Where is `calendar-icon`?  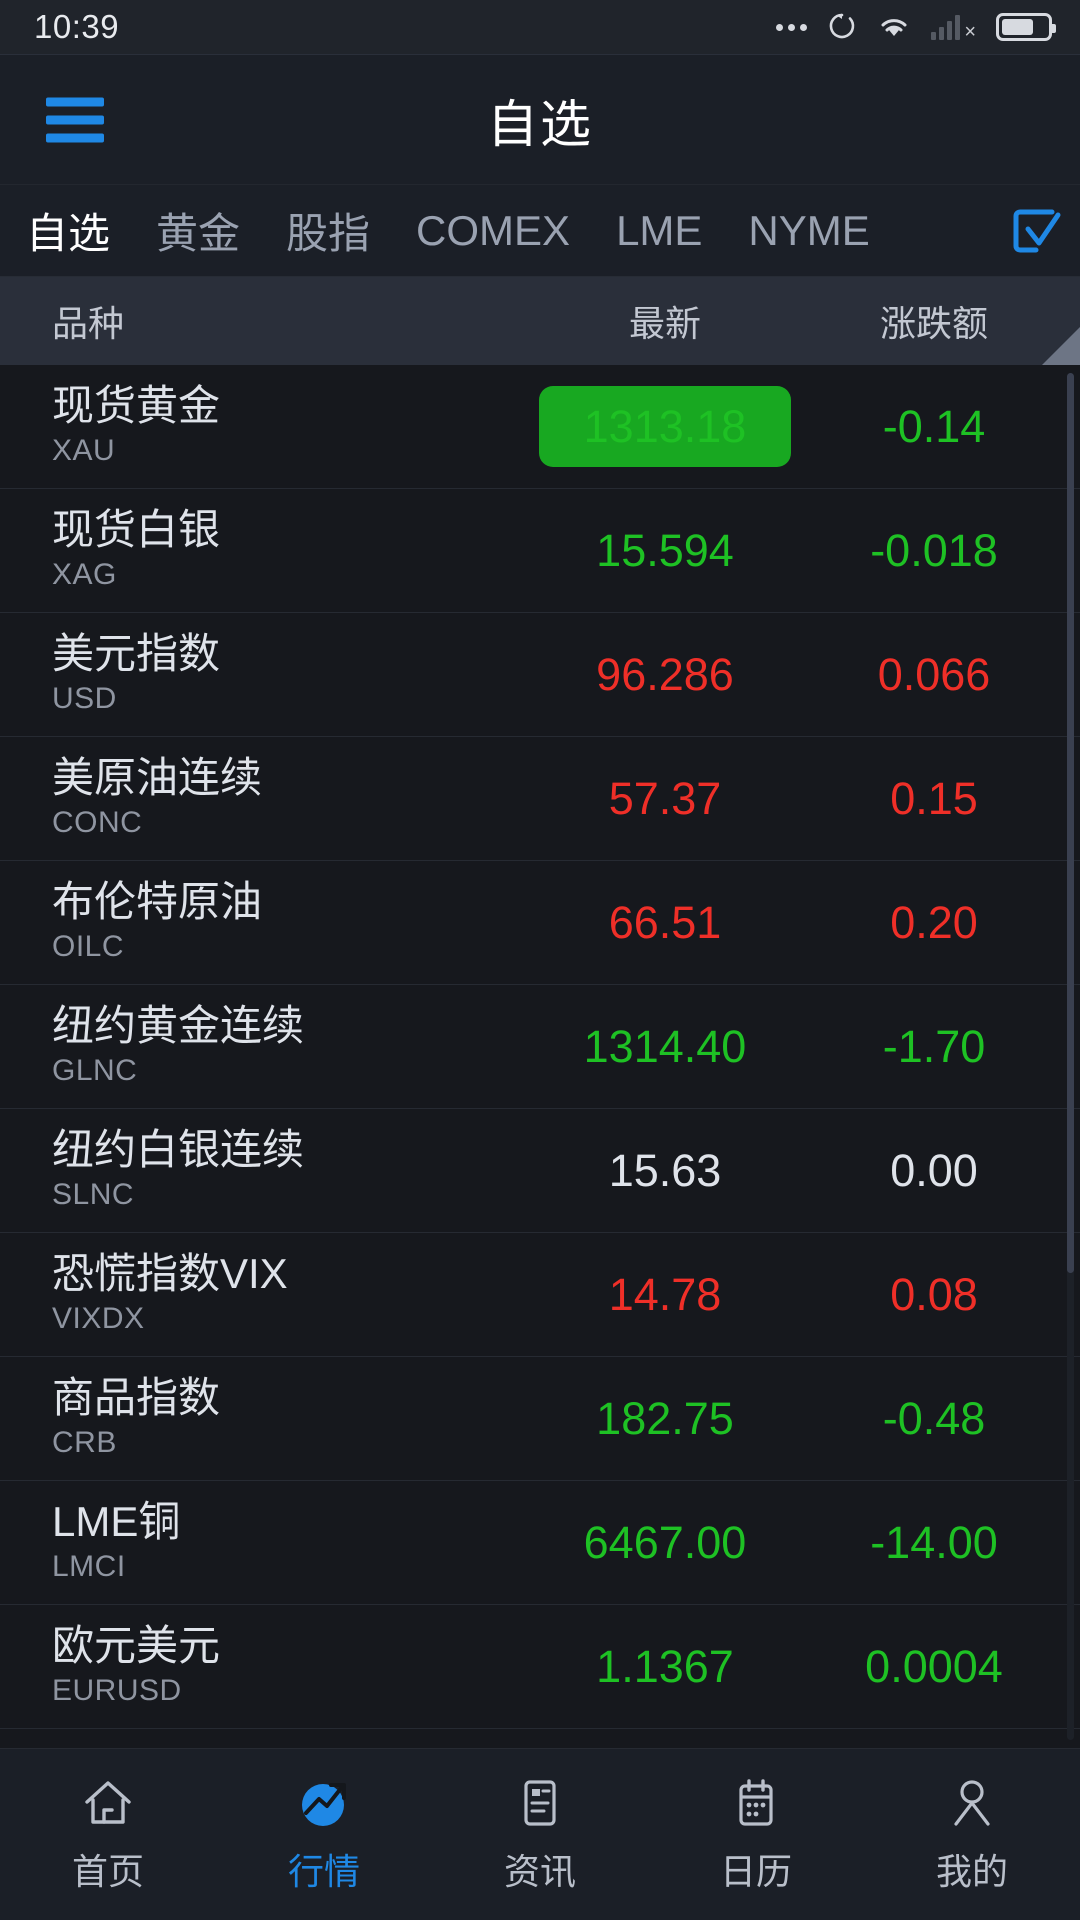
calendar-icon is located at coordinates (756, 1803).